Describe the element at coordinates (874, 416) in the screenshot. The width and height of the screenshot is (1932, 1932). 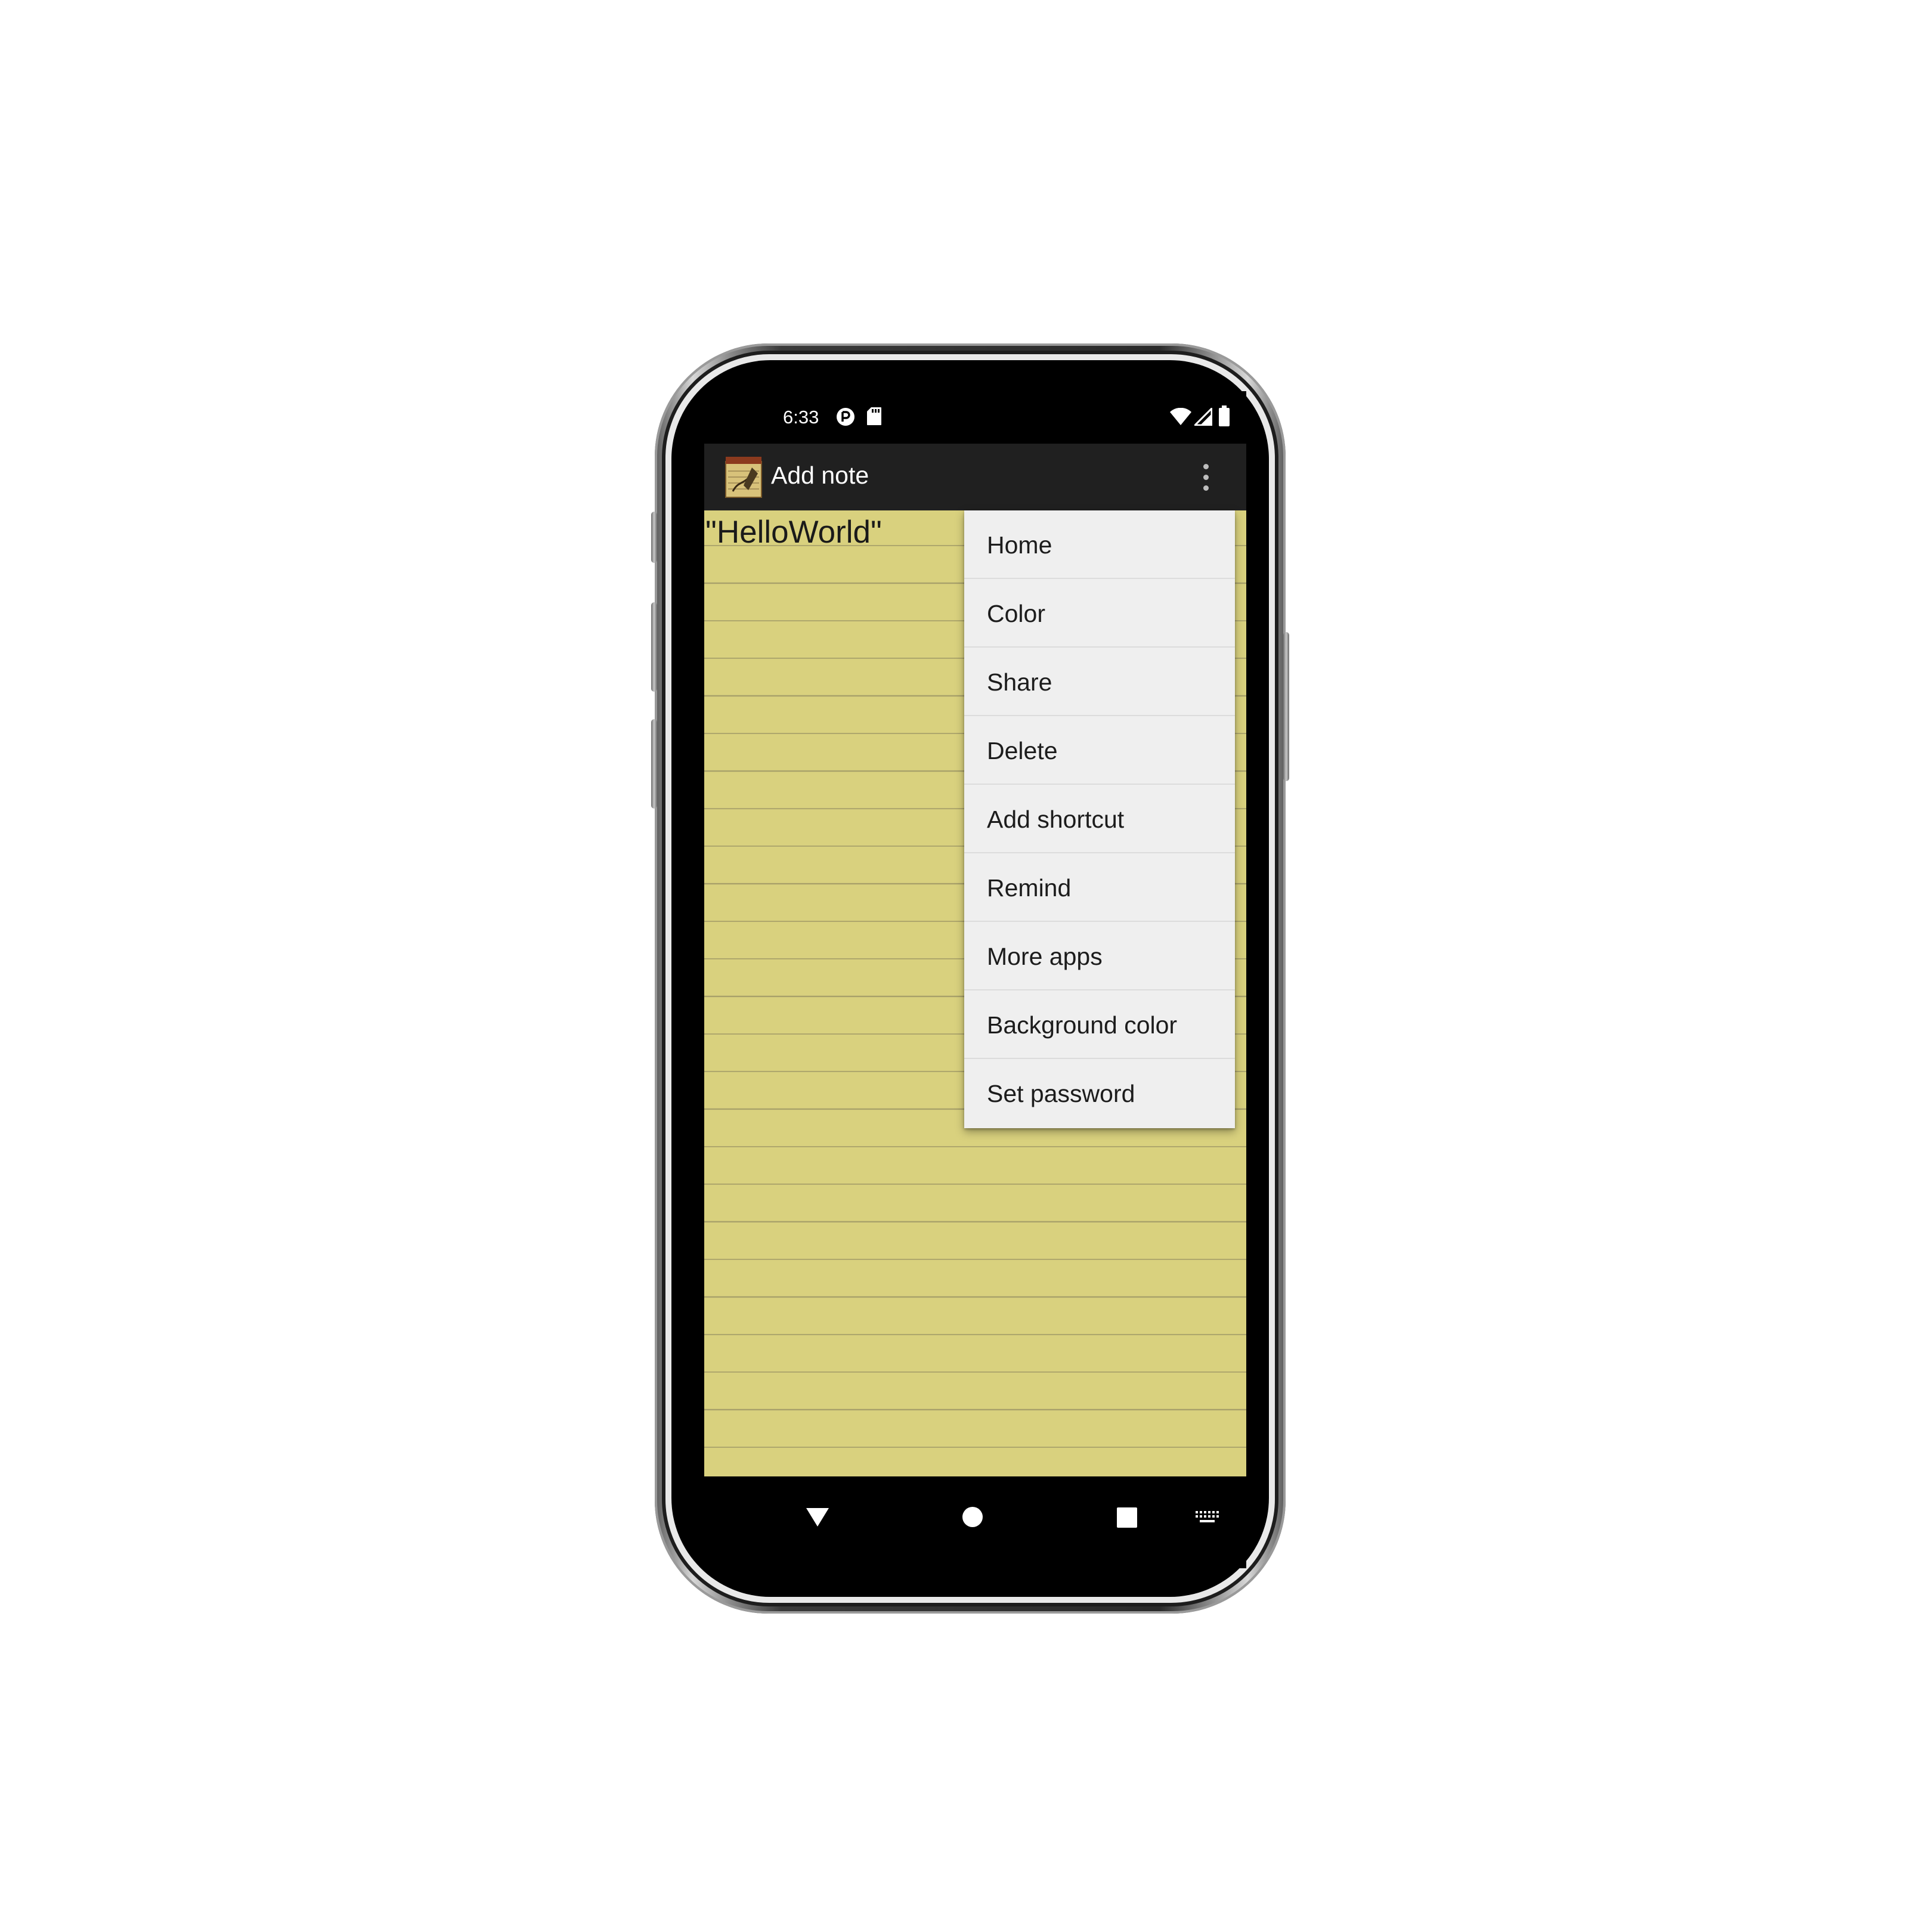
I see `sd-card-icon` at that location.